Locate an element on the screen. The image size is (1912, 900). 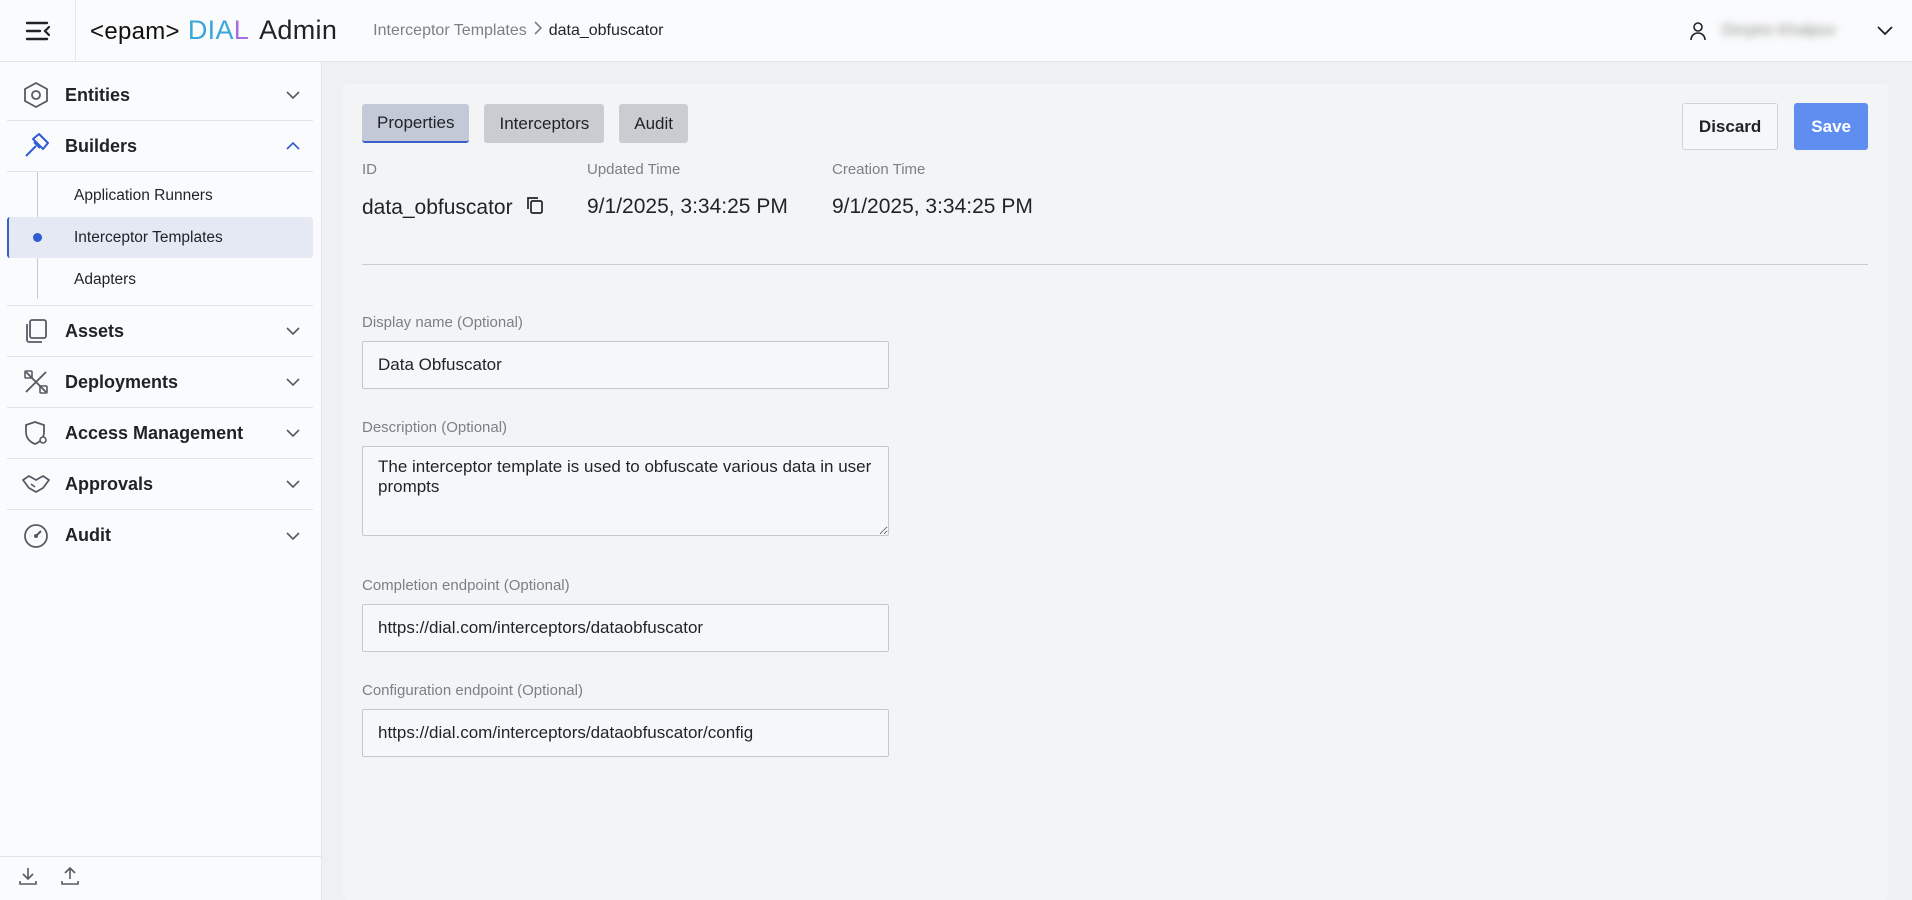
app-logo: <epam> DIAL Admin is located at coordinates (213, 30).